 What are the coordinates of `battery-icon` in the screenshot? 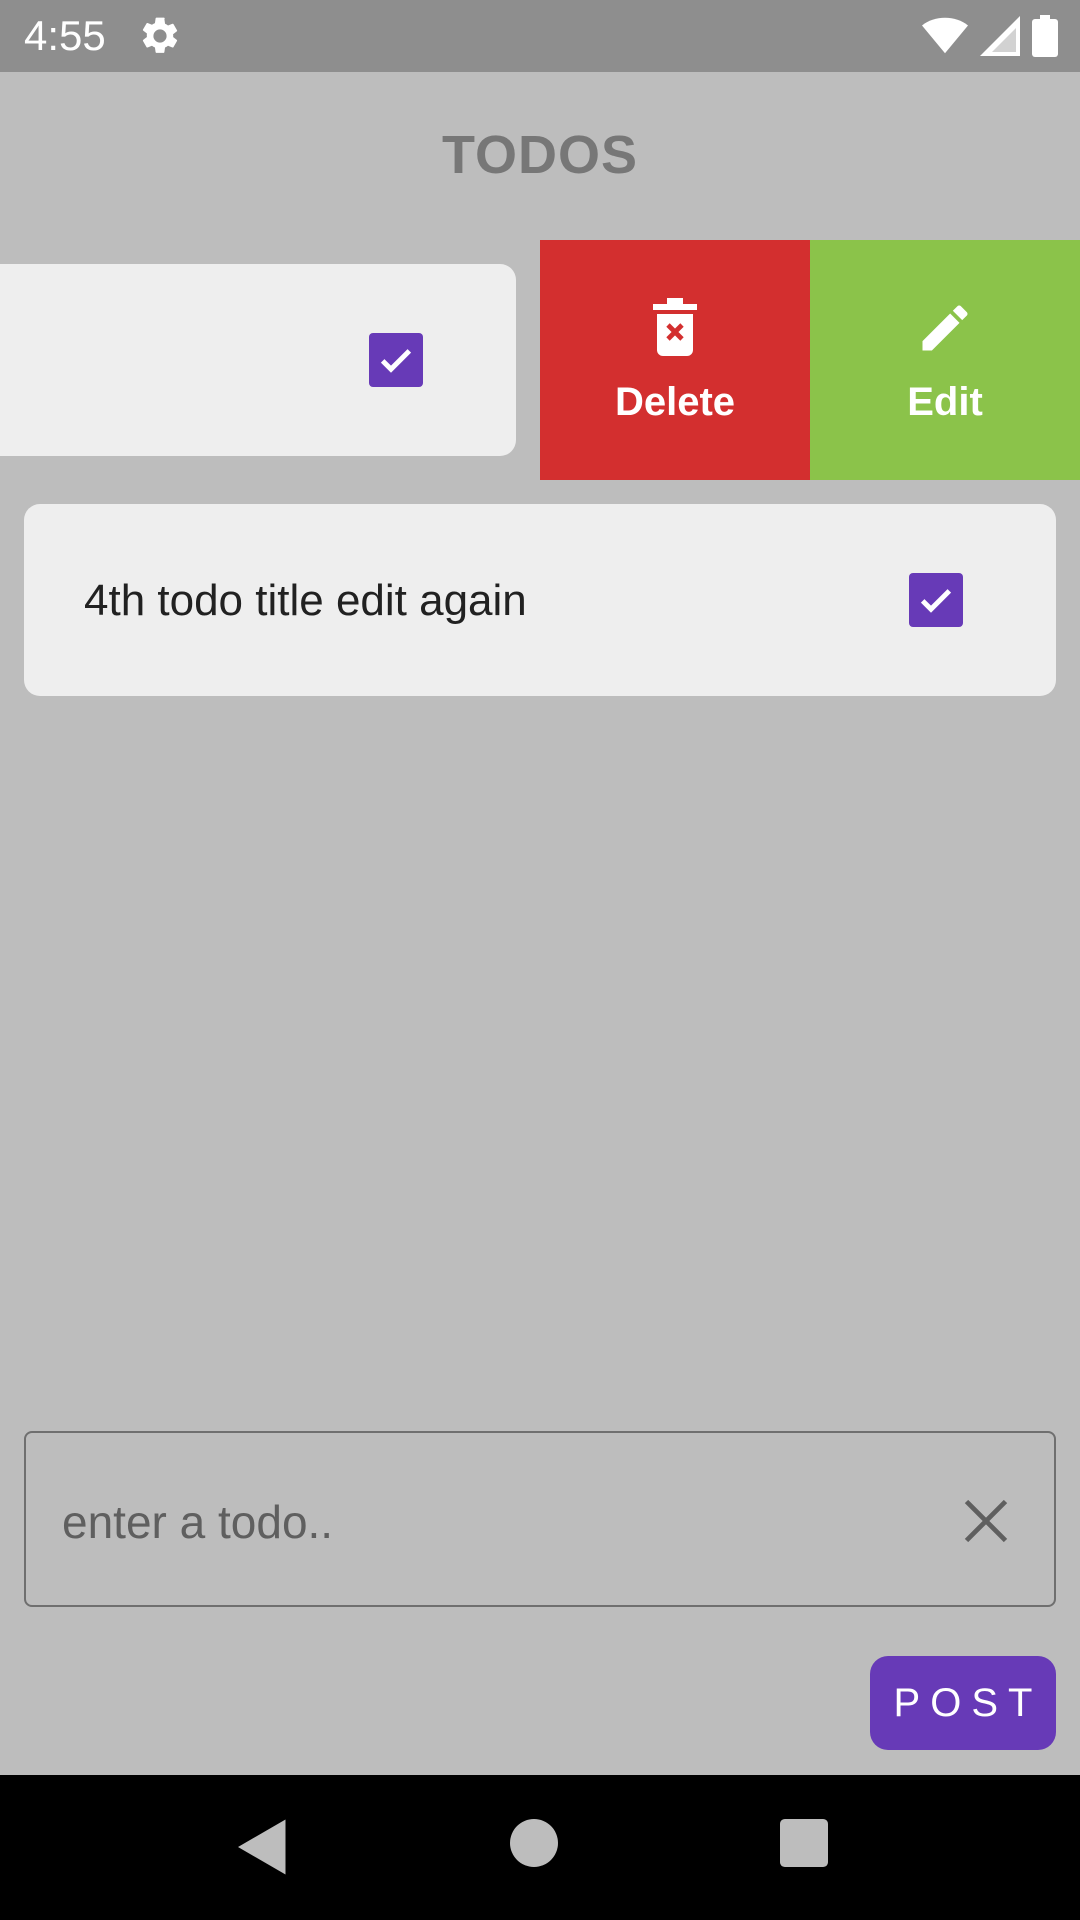 It's located at (1045, 36).